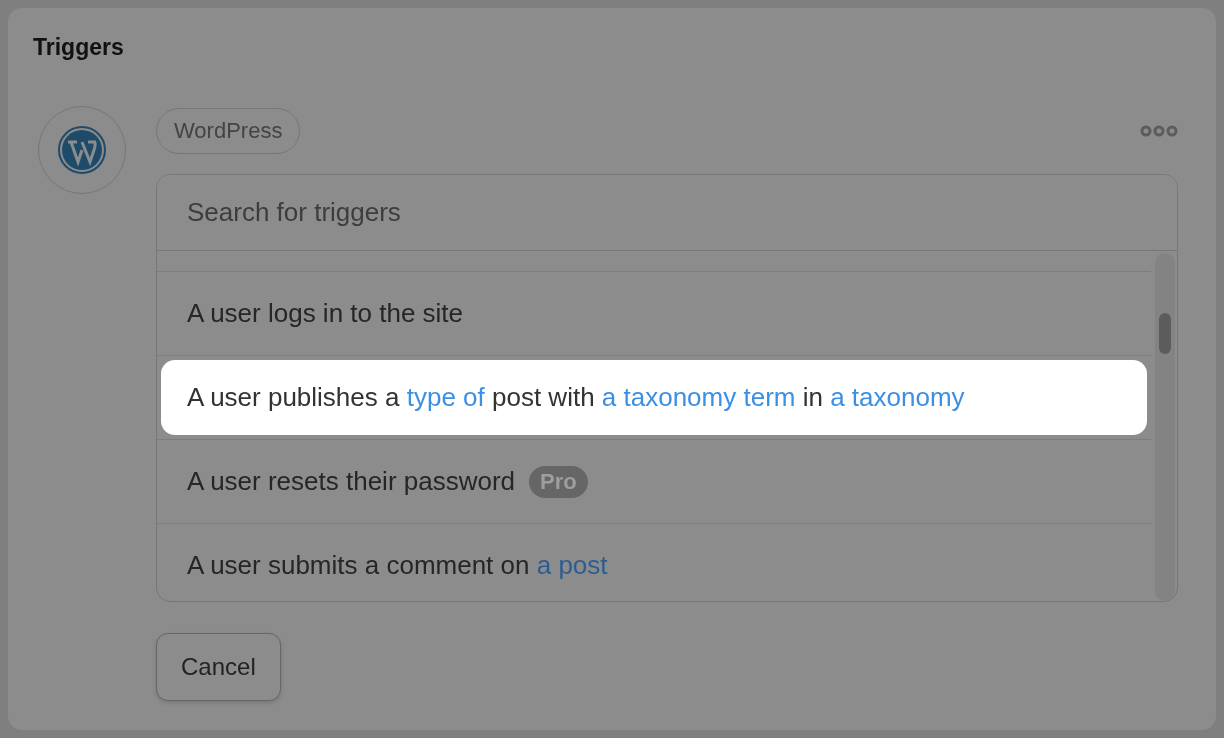 Image resolution: width=1224 pixels, height=738 pixels. What do you see at coordinates (397, 565) in the screenshot?
I see `trigger-label: A user submits a comment on a post` at bounding box center [397, 565].